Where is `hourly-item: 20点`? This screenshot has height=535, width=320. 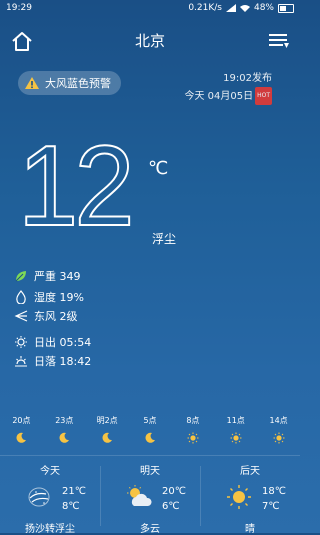 hourly-item: 20点 is located at coordinates (21, 435).